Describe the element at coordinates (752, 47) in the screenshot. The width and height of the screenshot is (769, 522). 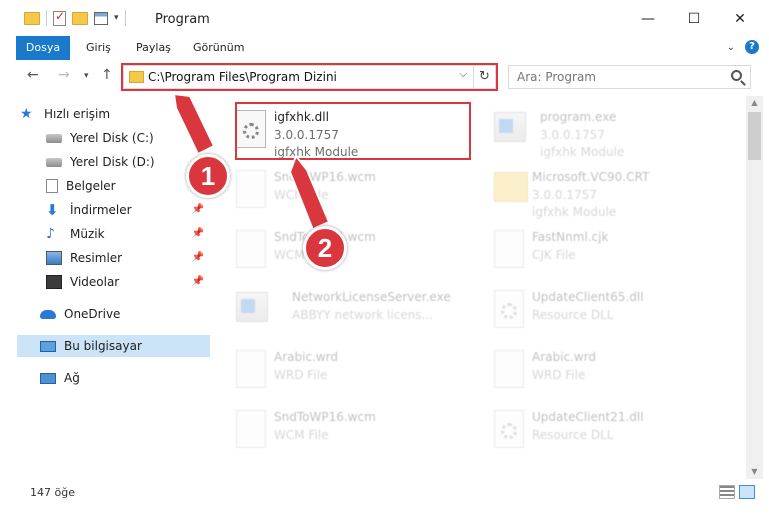
I see `help-icon: ?` at that location.